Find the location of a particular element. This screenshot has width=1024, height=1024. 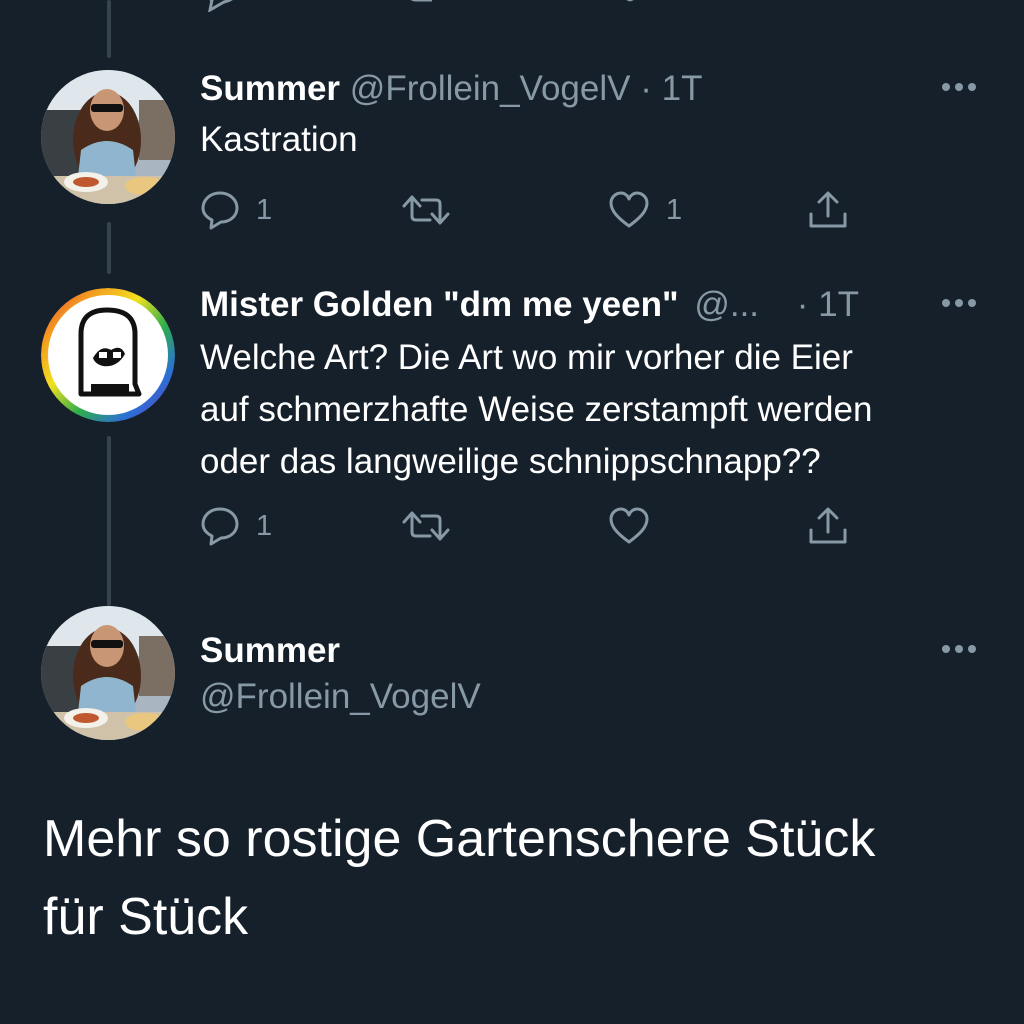

tweet-text: Kastration is located at coordinates (279, 139).